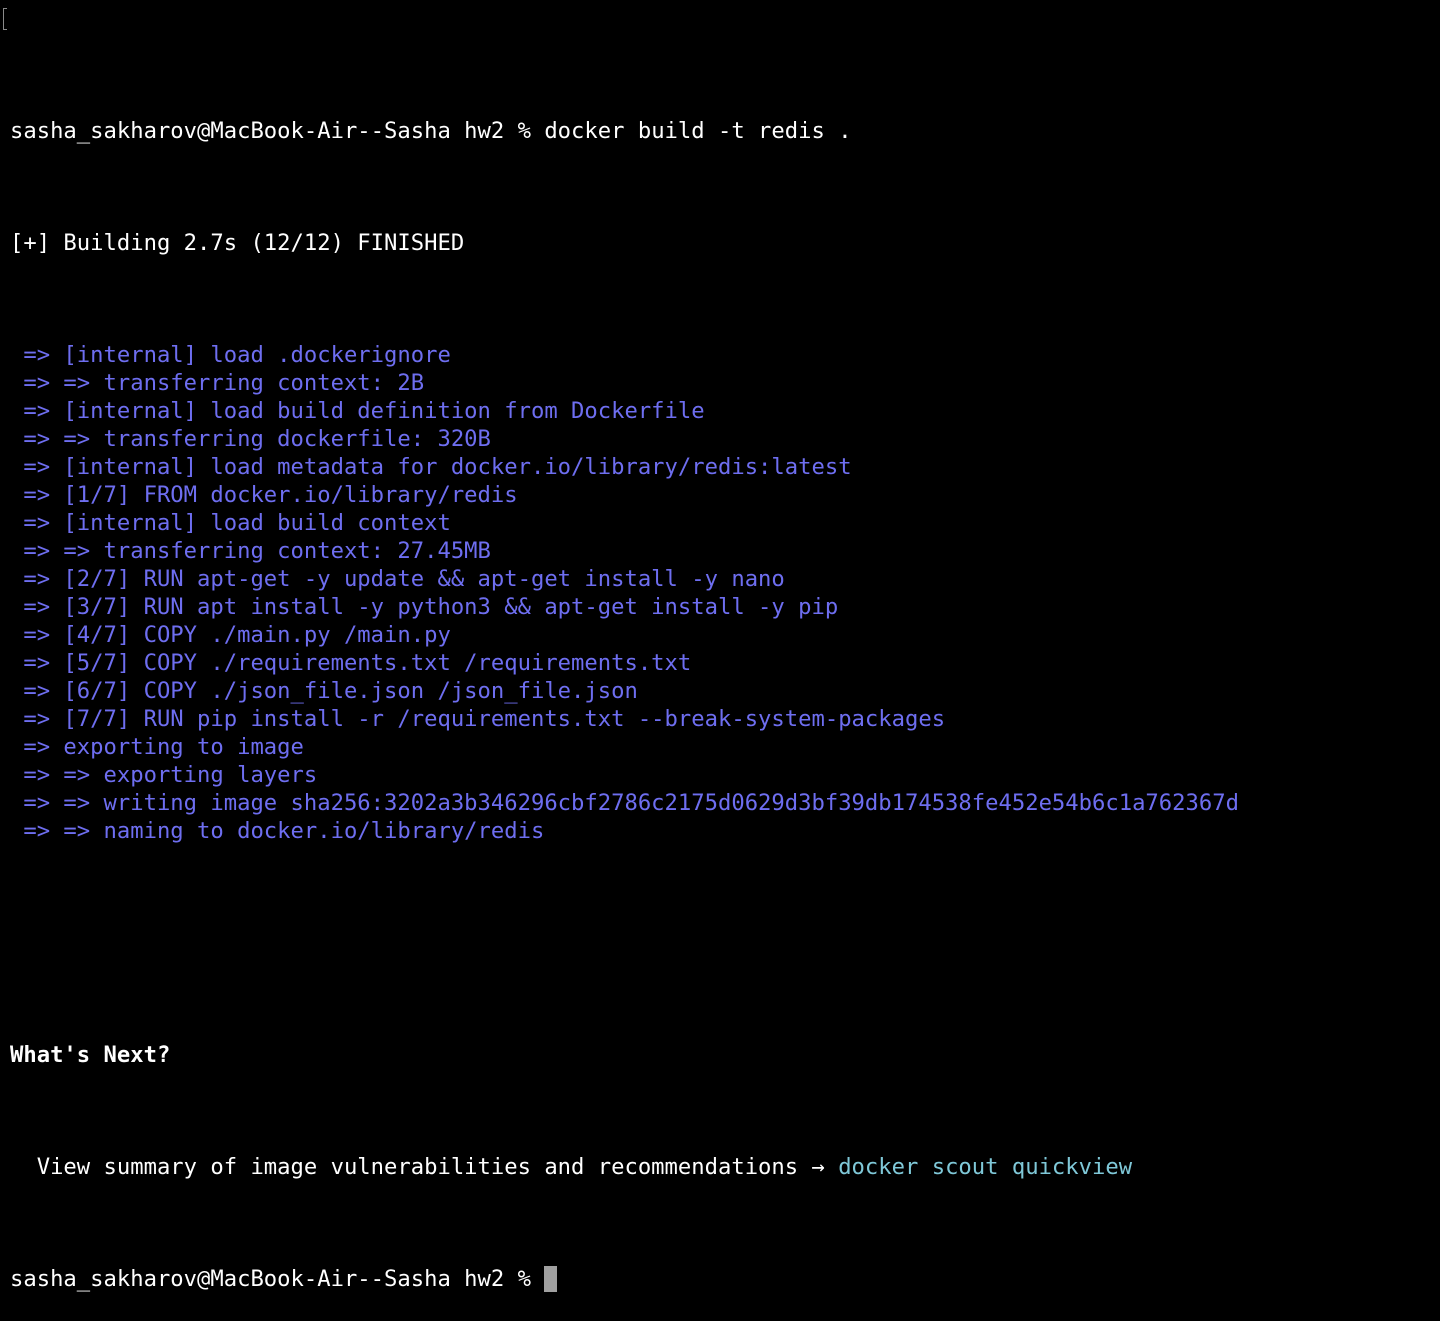  What do you see at coordinates (277, 131) in the screenshot?
I see `prompt-text: sasha_sakharov@MacBook-Air--Sasha hw2 %` at bounding box center [277, 131].